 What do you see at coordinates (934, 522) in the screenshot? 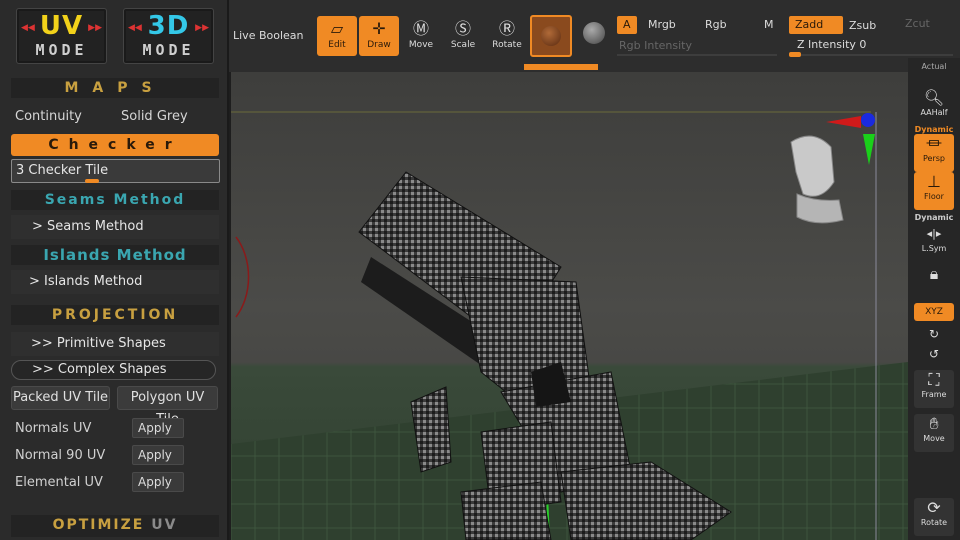
I see `rotate-view-label: Rotate` at bounding box center [934, 522].